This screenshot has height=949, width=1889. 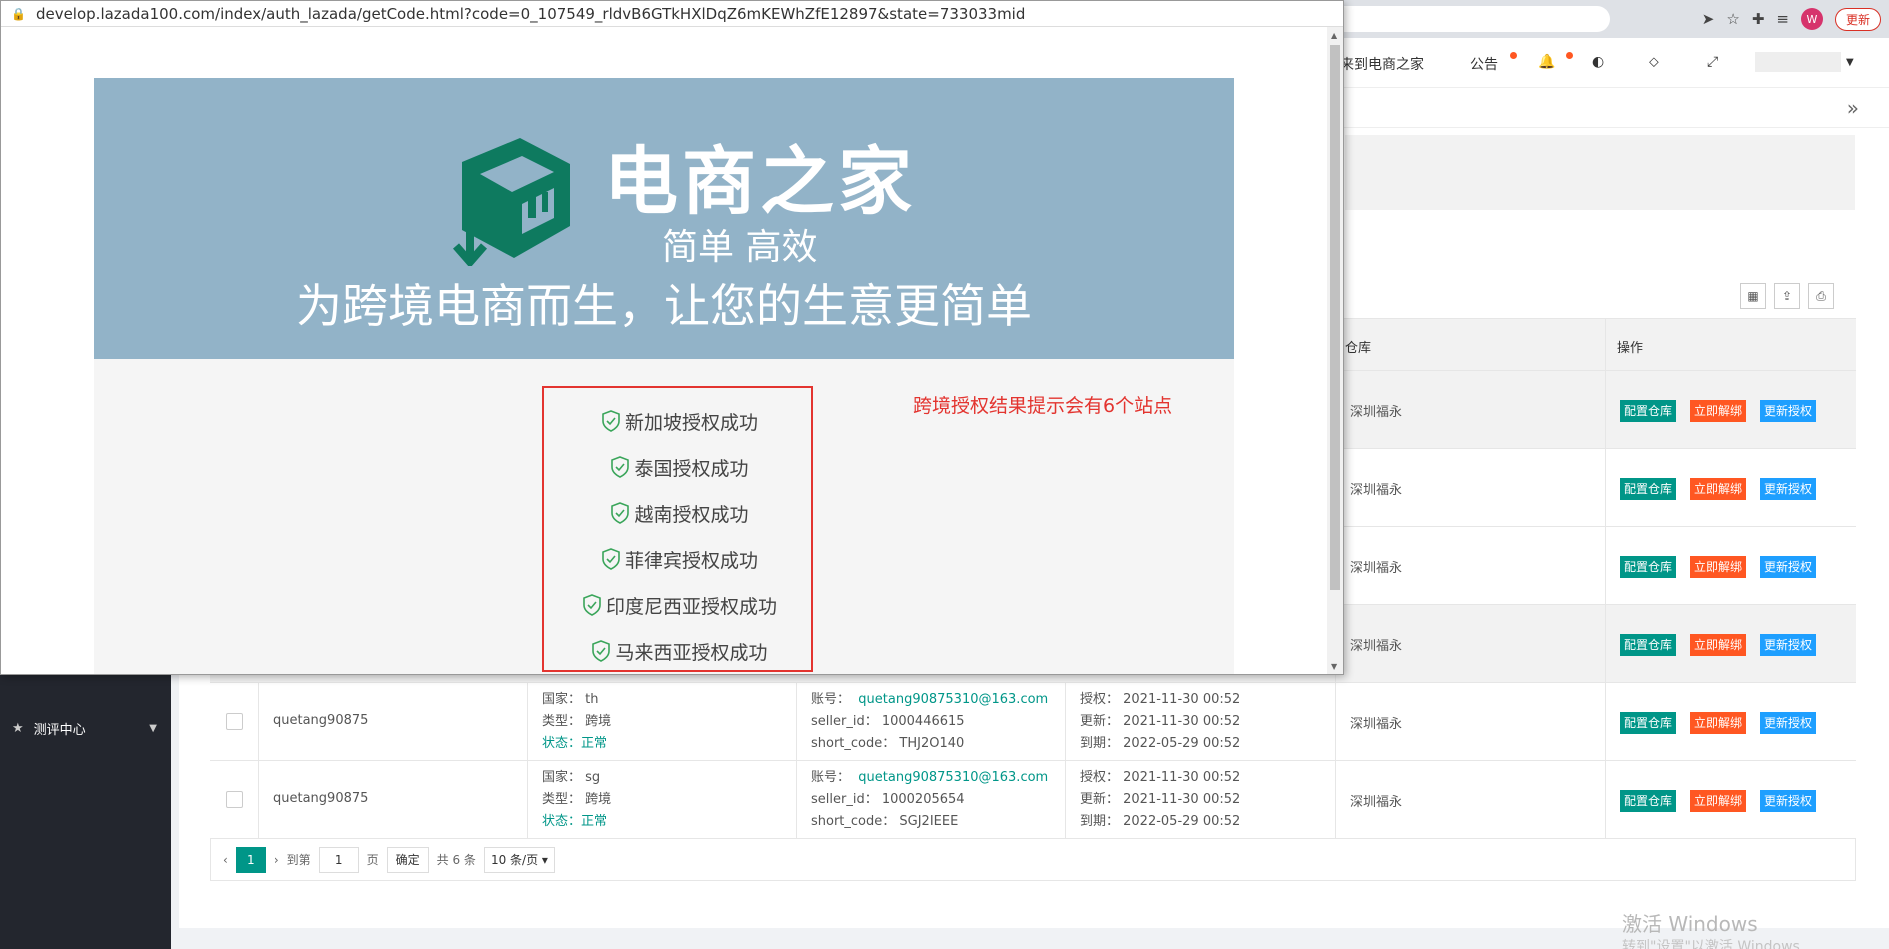 I want to click on auth-result-item: 泰国授权成功, so click(x=679, y=467).